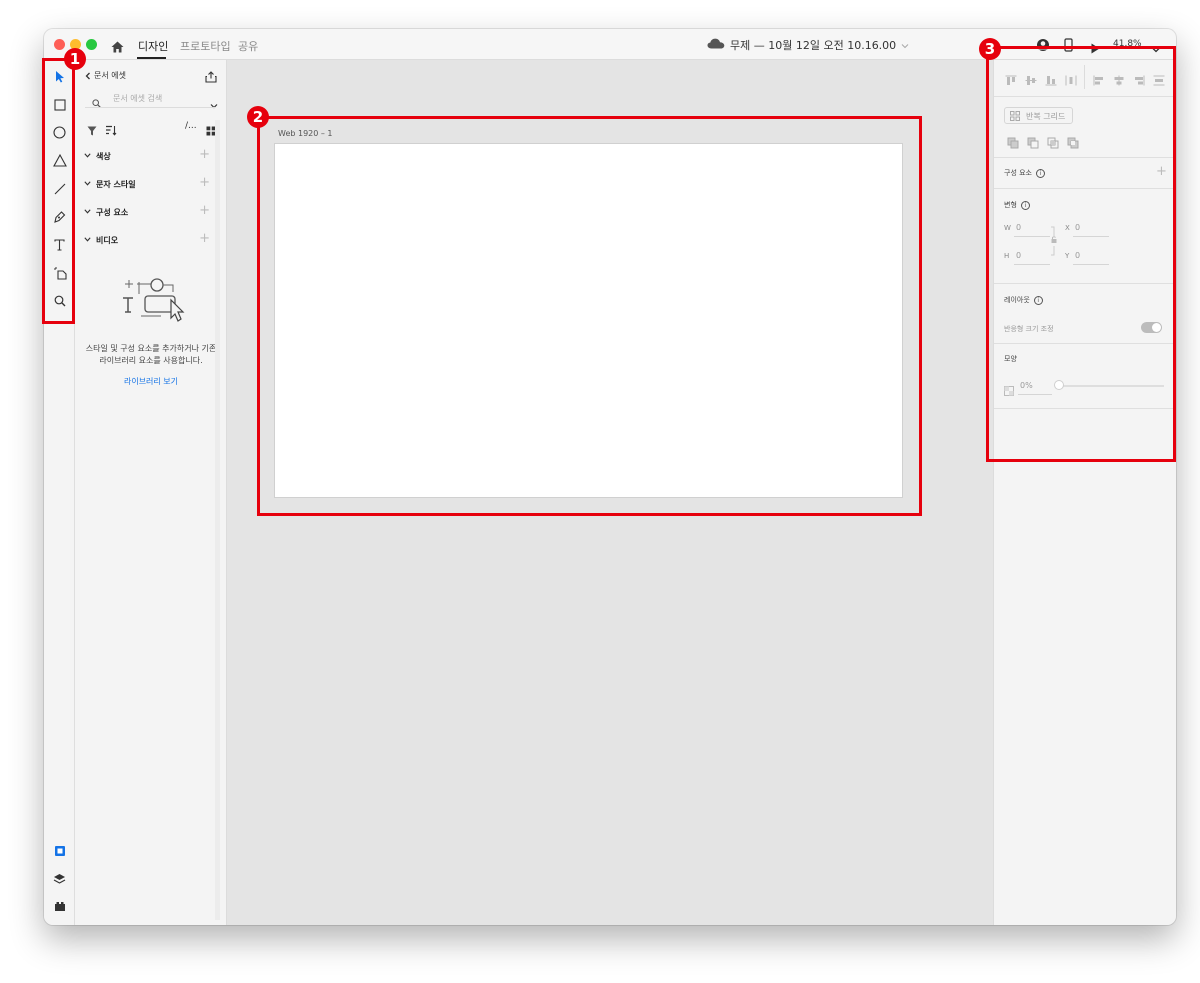  I want to click on document-assets-icon, so click(59, 850).